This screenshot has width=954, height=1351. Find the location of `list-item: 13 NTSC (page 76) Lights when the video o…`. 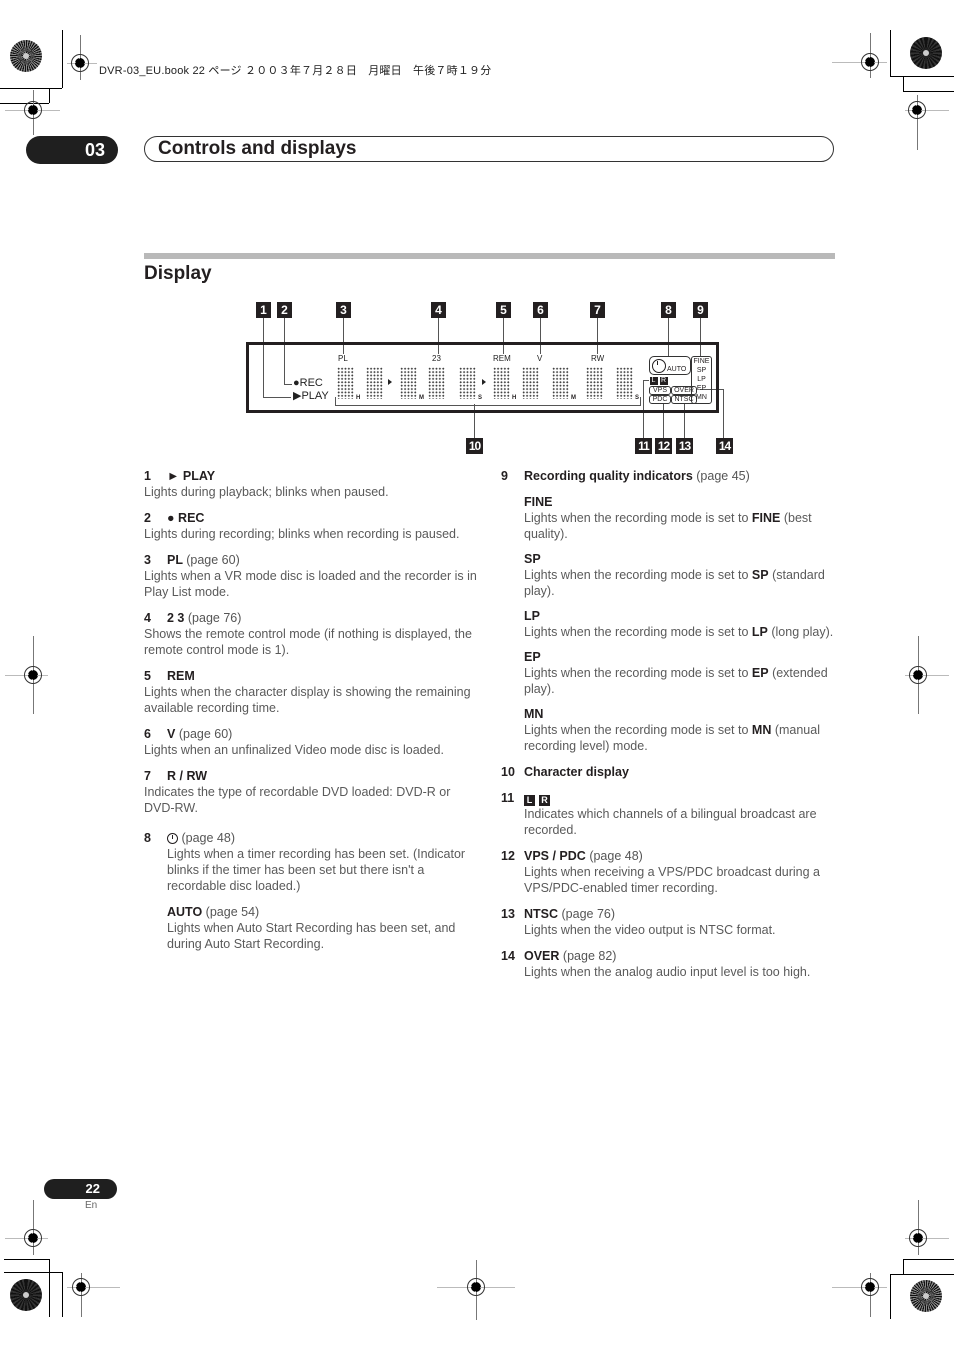

list-item: 13 NTSC (page 76) Lights when the video o… is located at coordinates (668, 922).